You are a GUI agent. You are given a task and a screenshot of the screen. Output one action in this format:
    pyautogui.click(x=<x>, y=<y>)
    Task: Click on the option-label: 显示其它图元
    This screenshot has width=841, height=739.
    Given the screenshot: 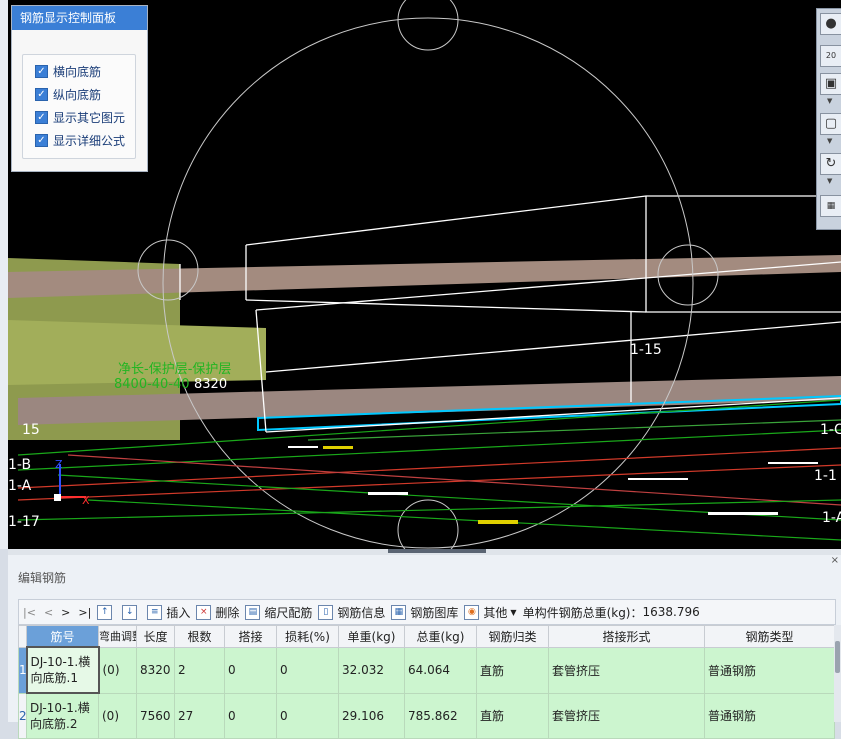 What is the action you would take?
    pyautogui.click(x=89, y=117)
    